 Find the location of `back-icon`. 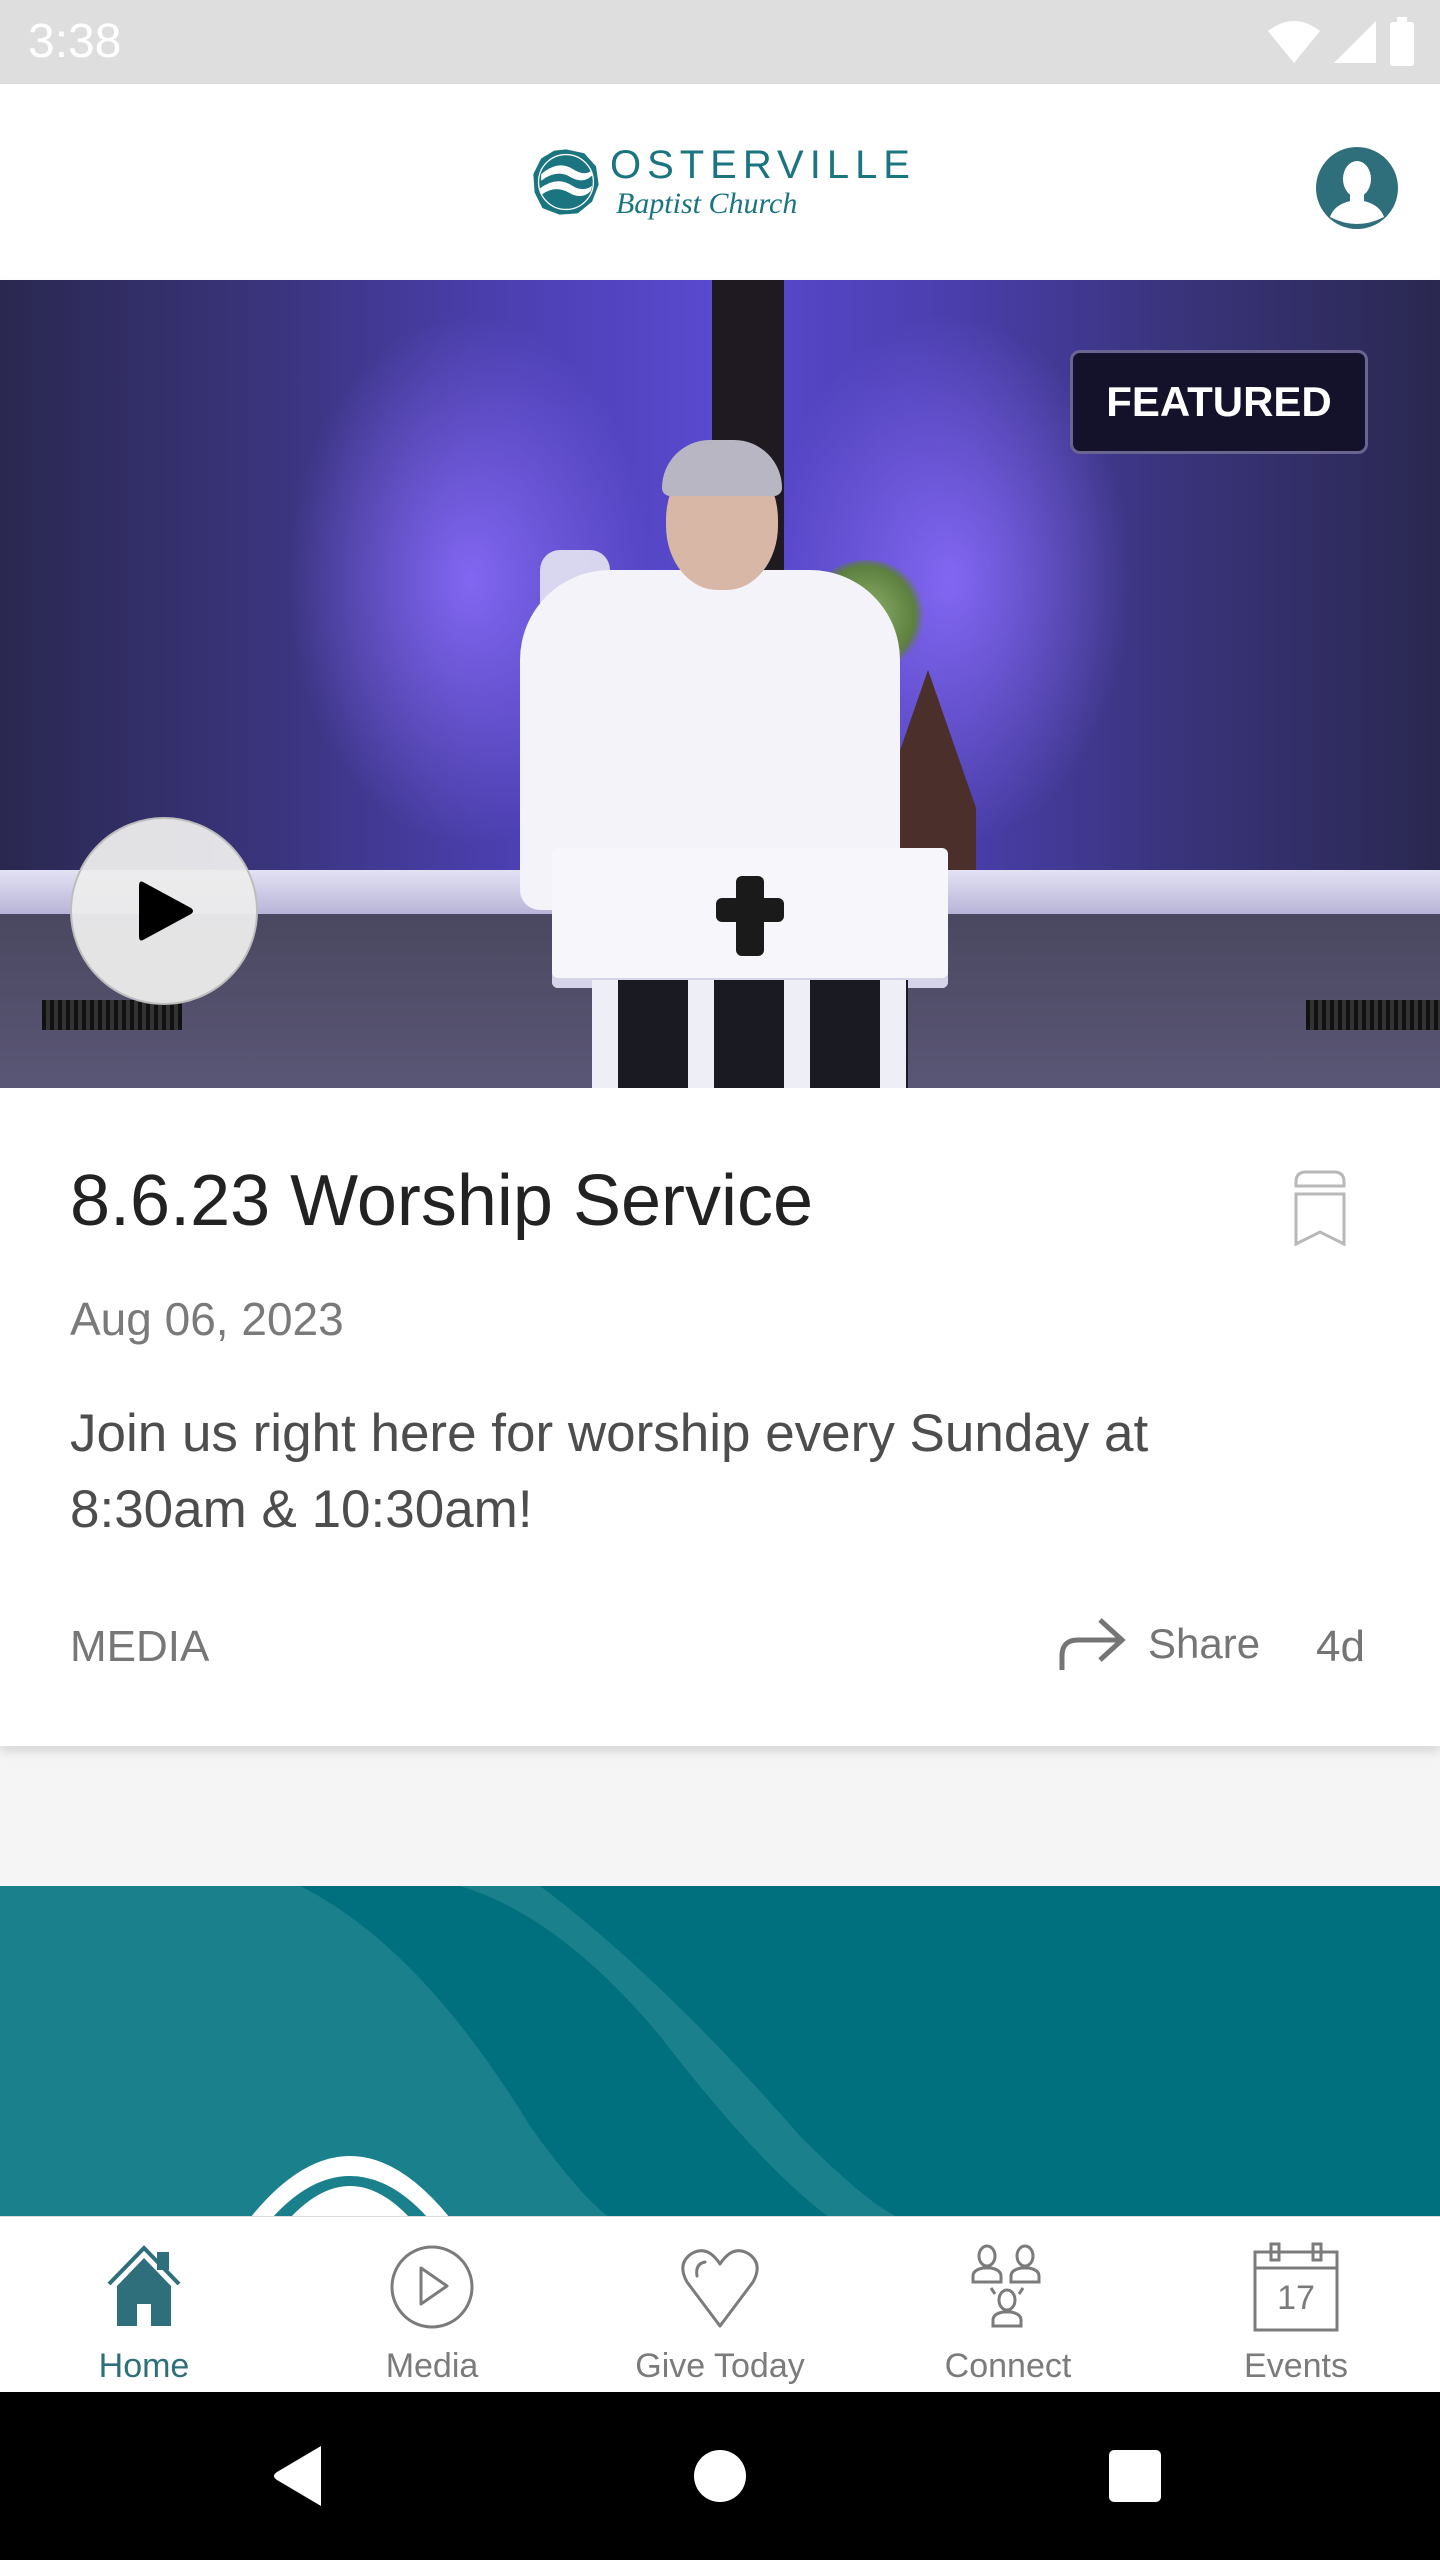

back-icon is located at coordinates (297, 2476).